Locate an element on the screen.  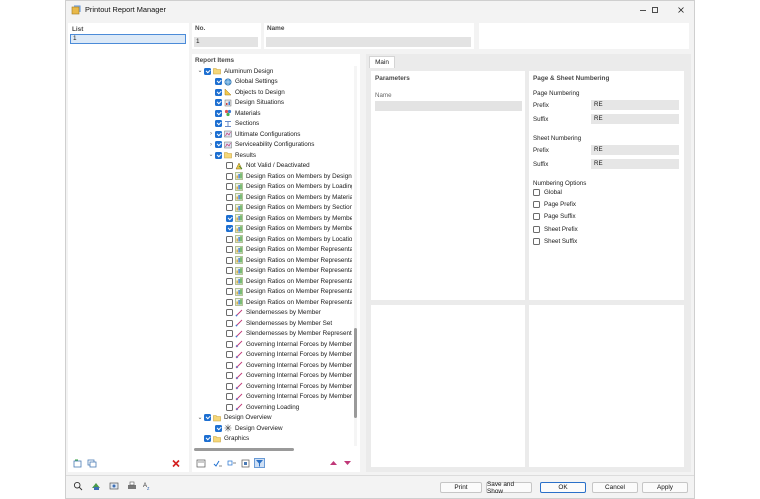
tree-item: Sections is located at coordinates (233, 124).